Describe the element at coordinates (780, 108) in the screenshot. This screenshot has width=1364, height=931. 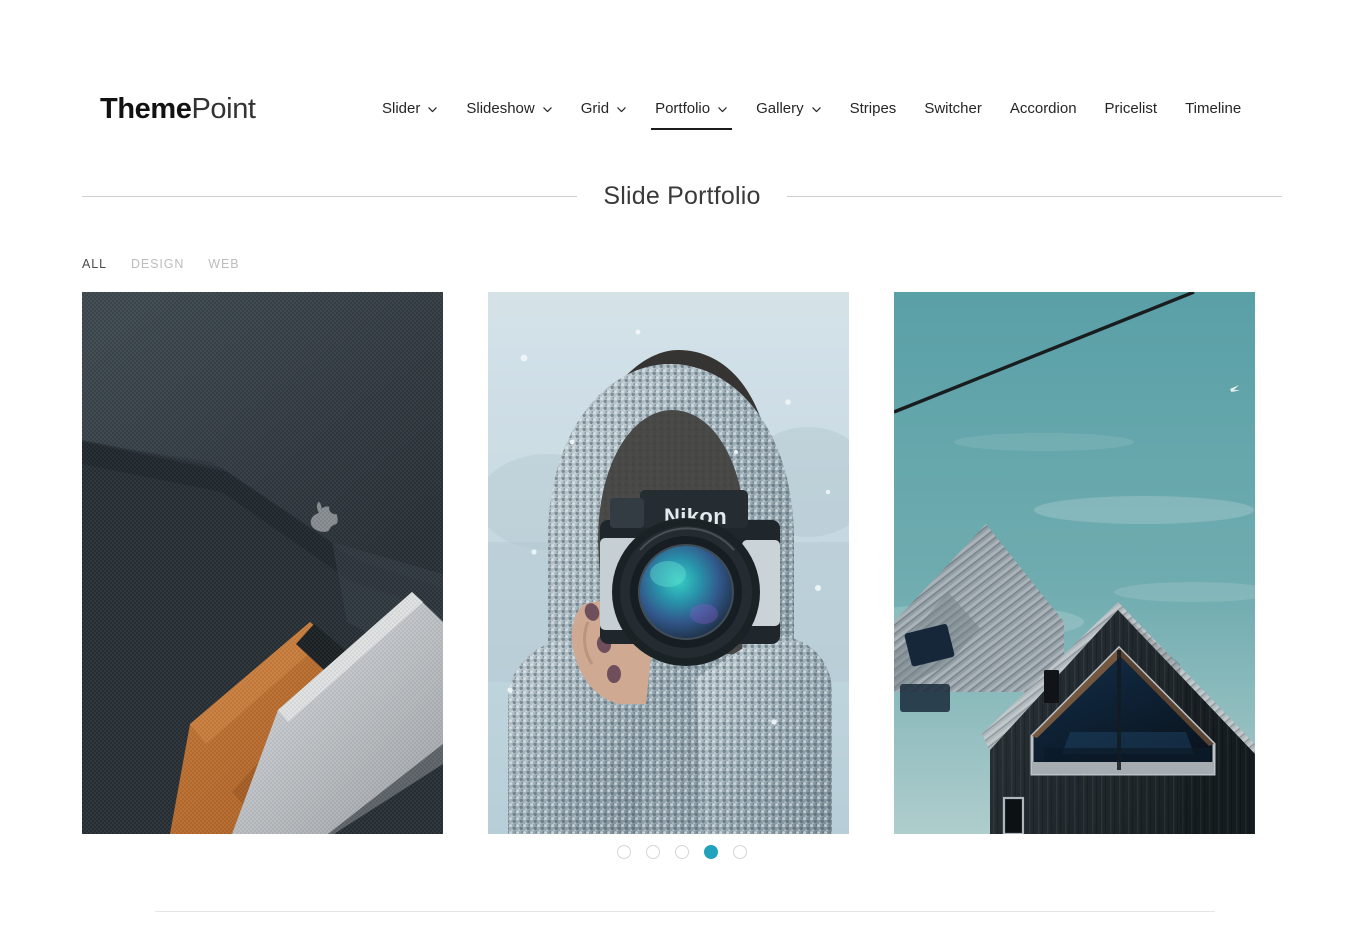
I see `nav-item-label: Gallery` at that location.